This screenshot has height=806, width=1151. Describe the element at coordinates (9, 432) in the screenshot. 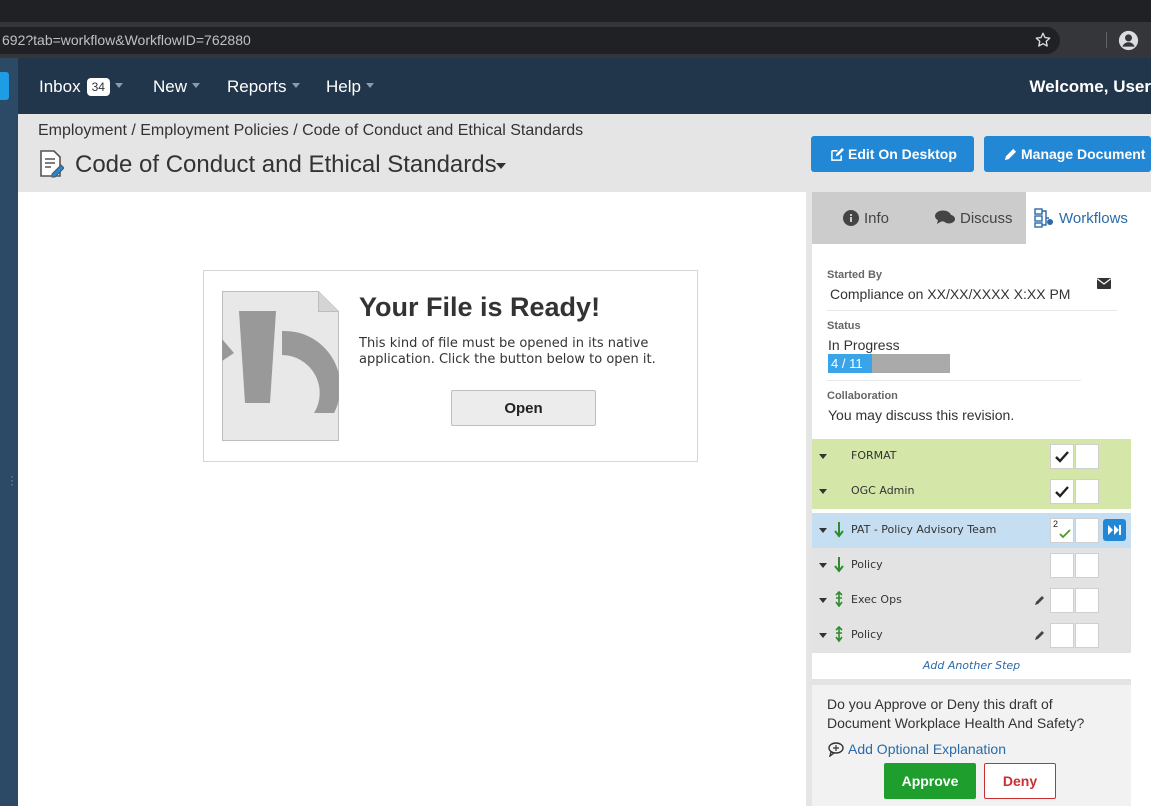

I see `left-rail` at that location.